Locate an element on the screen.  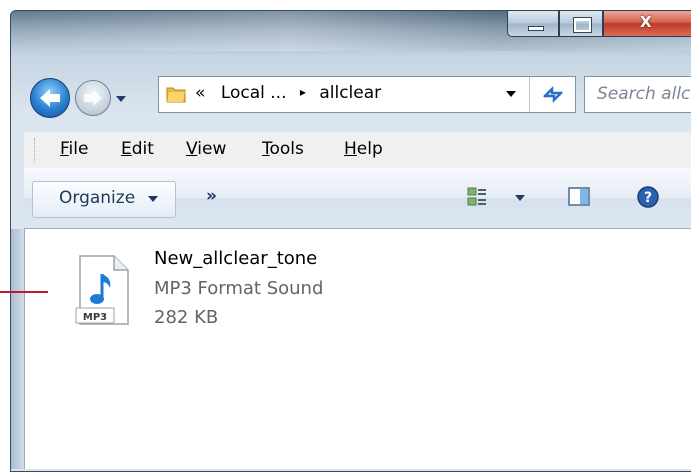
address-history-dropdown is located at coordinates (511, 94).